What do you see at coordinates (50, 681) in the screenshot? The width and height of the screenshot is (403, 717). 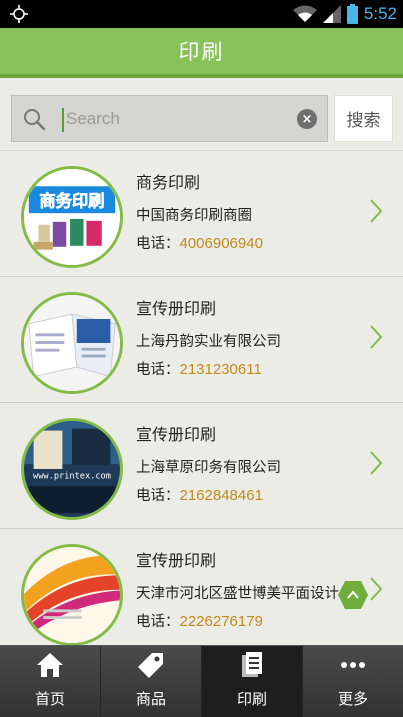 I see `nav-item-home: 首页` at bounding box center [50, 681].